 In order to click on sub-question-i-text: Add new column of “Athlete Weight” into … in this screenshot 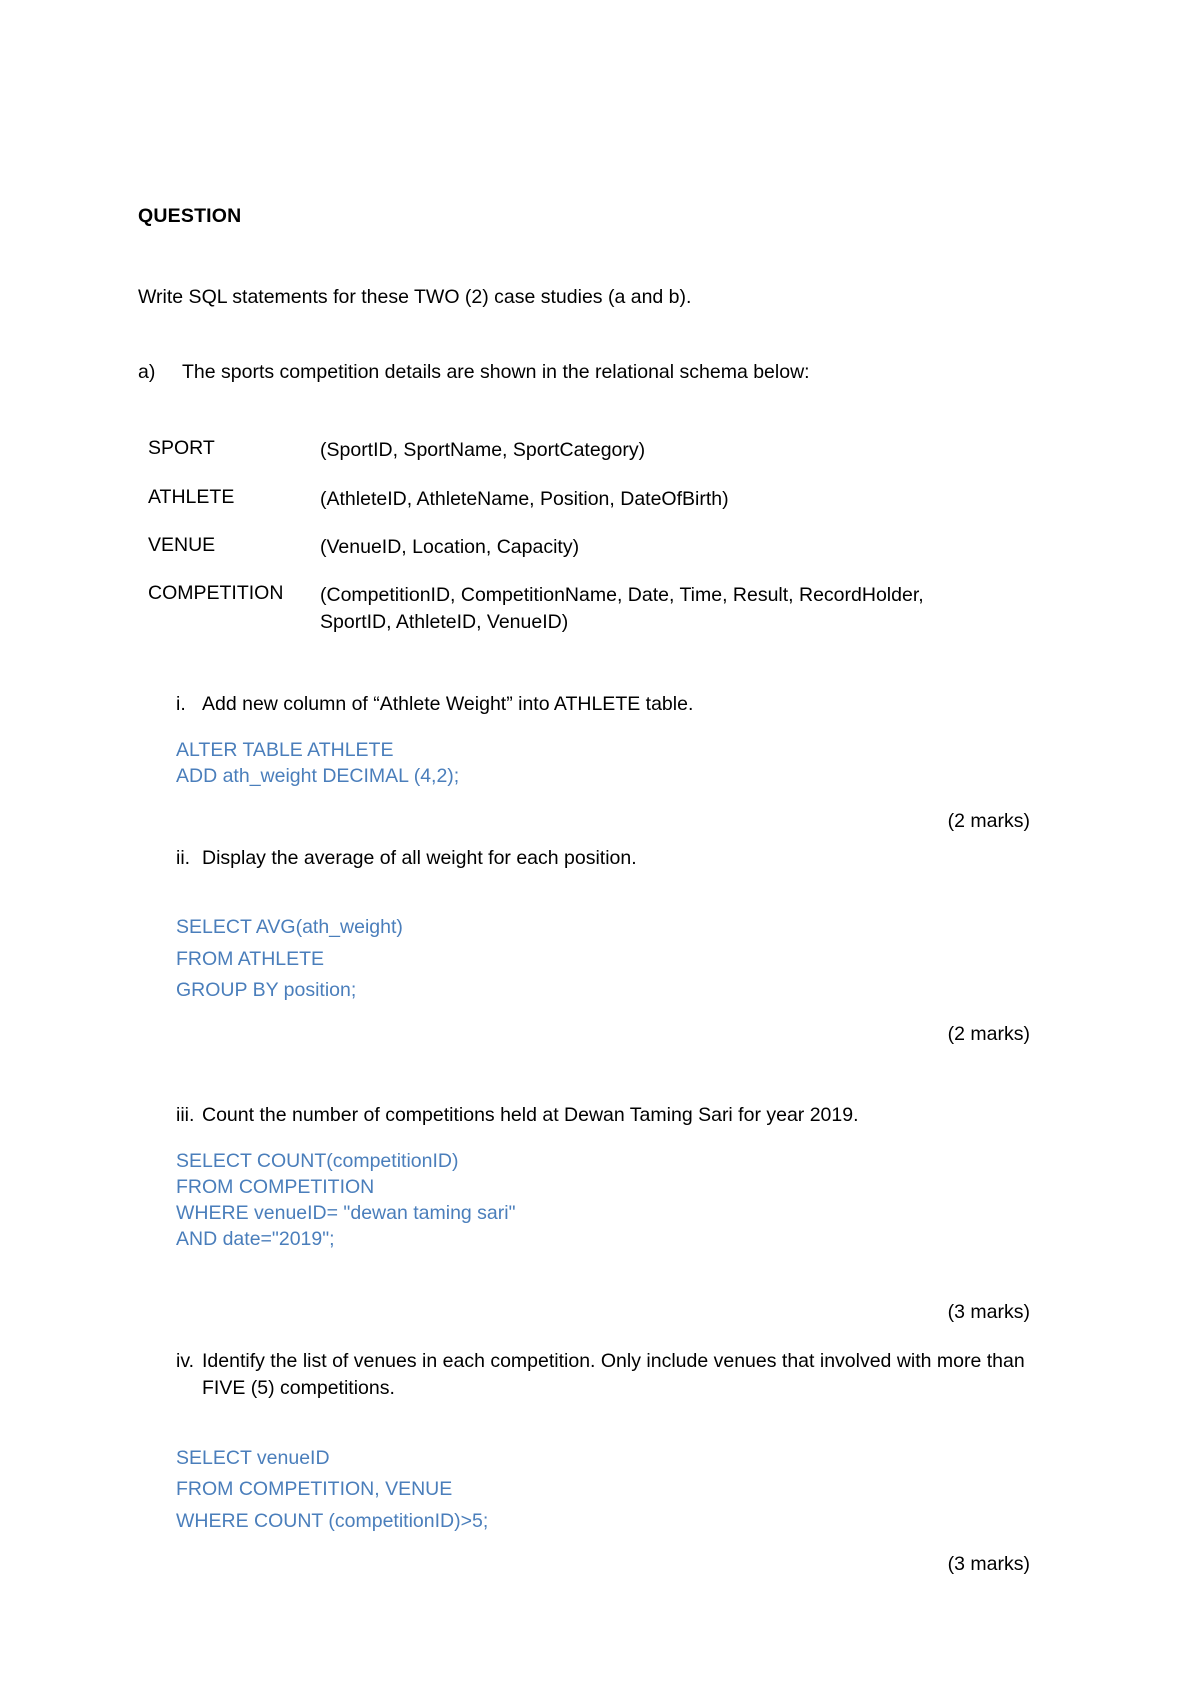, I will do `click(448, 703)`.